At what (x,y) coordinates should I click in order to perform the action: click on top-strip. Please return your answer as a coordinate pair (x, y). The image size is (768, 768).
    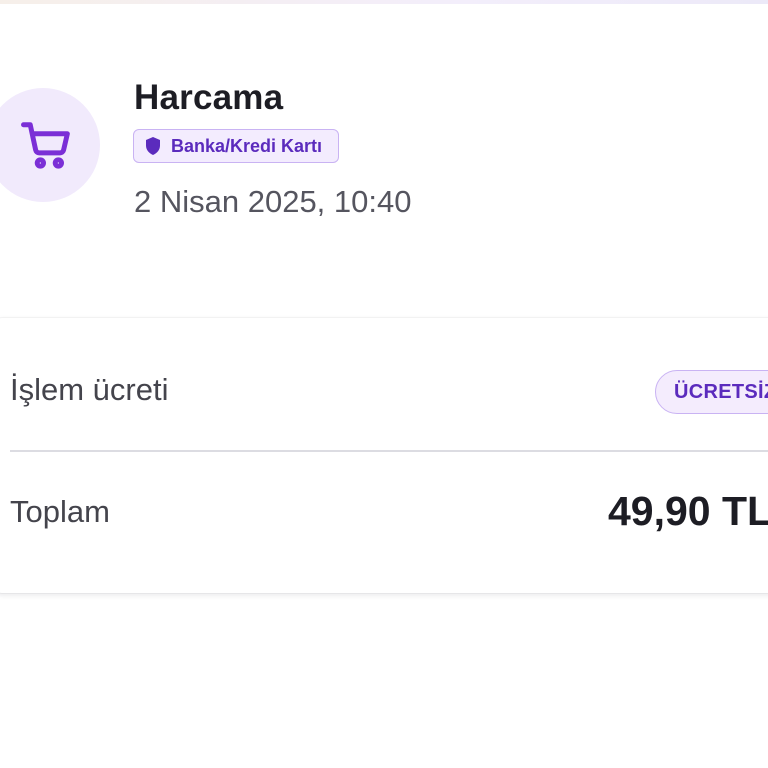
    Looking at the image, I should click on (384, 2).